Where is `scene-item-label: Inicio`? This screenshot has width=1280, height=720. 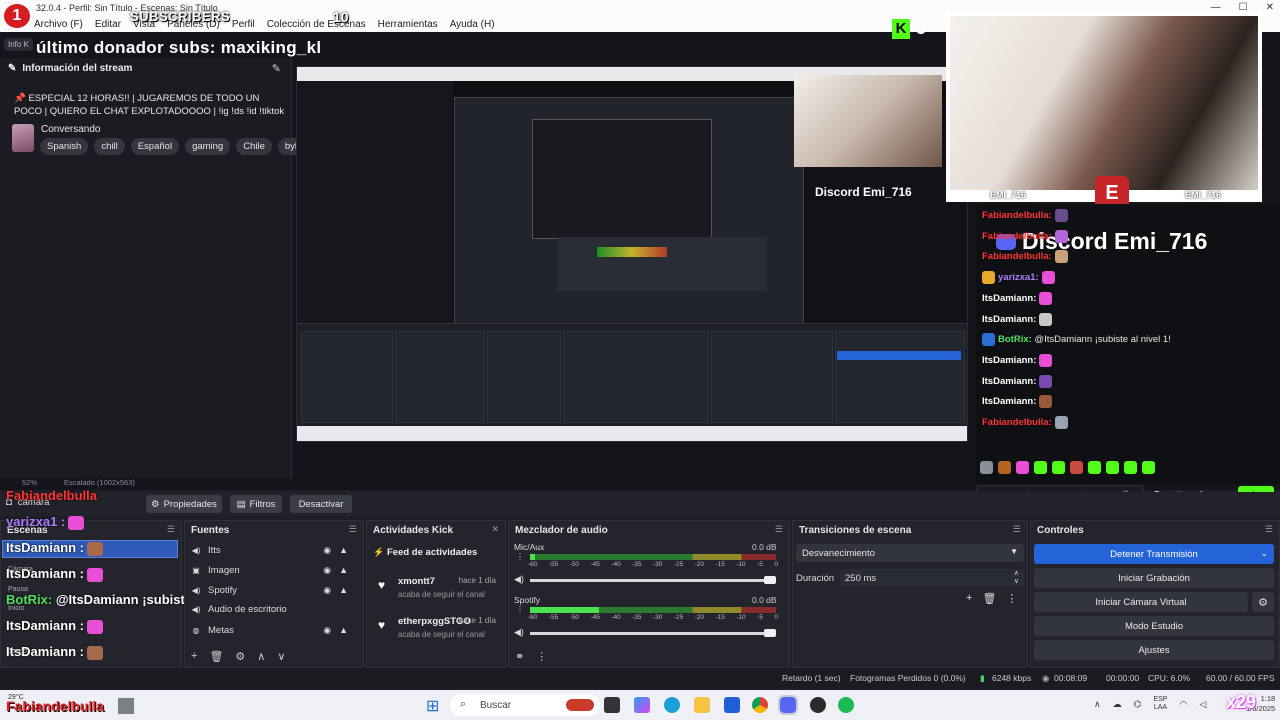
scene-item-label: Inicio is located at coordinates (16, 608).